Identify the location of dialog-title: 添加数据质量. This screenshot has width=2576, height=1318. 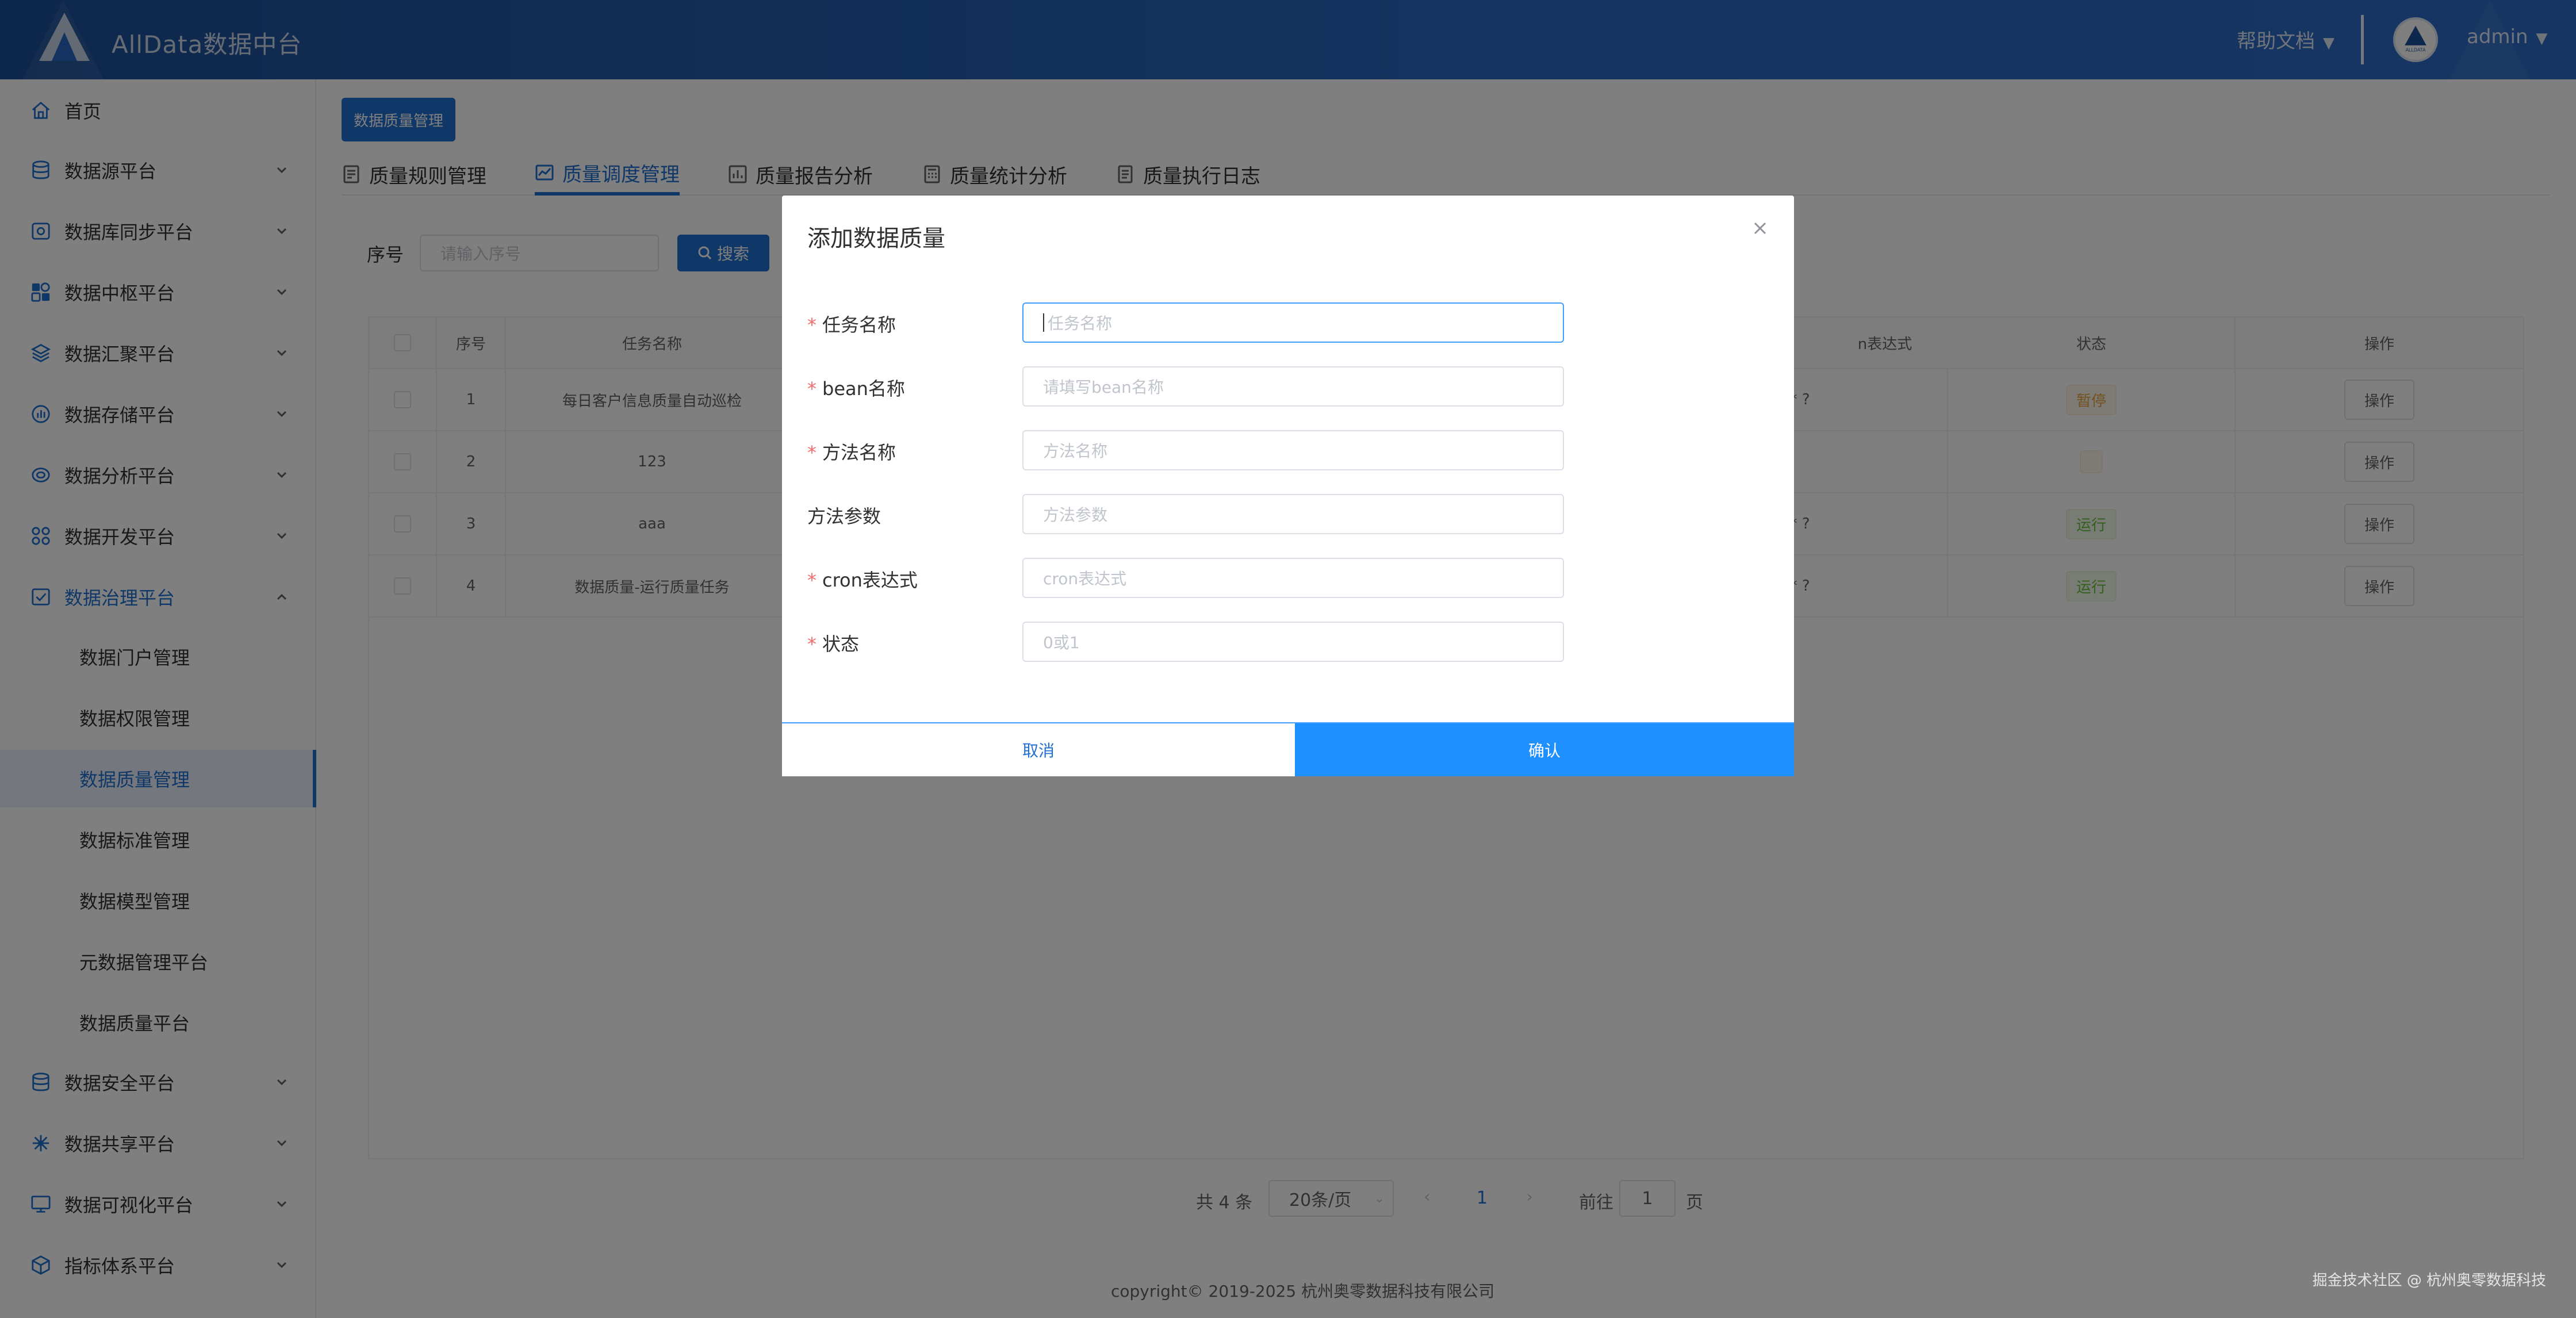
(876, 238).